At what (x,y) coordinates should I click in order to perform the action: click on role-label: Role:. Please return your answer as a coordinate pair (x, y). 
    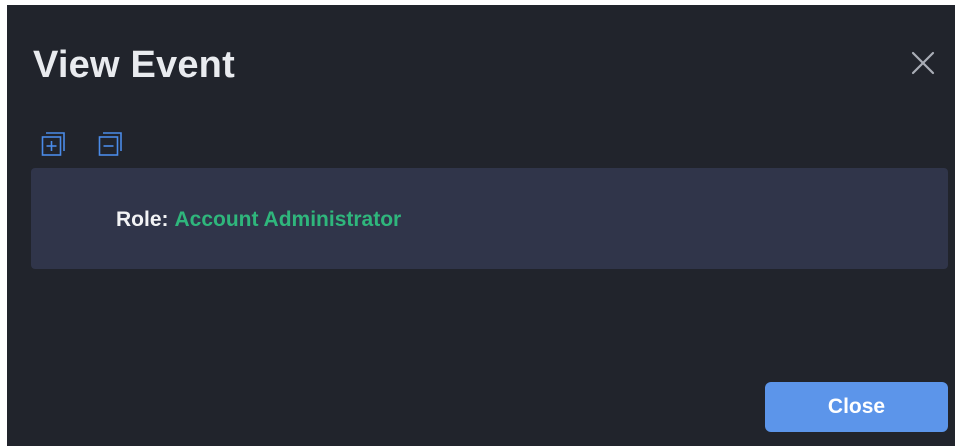
    Looking at the image, I should click on (142, 219).